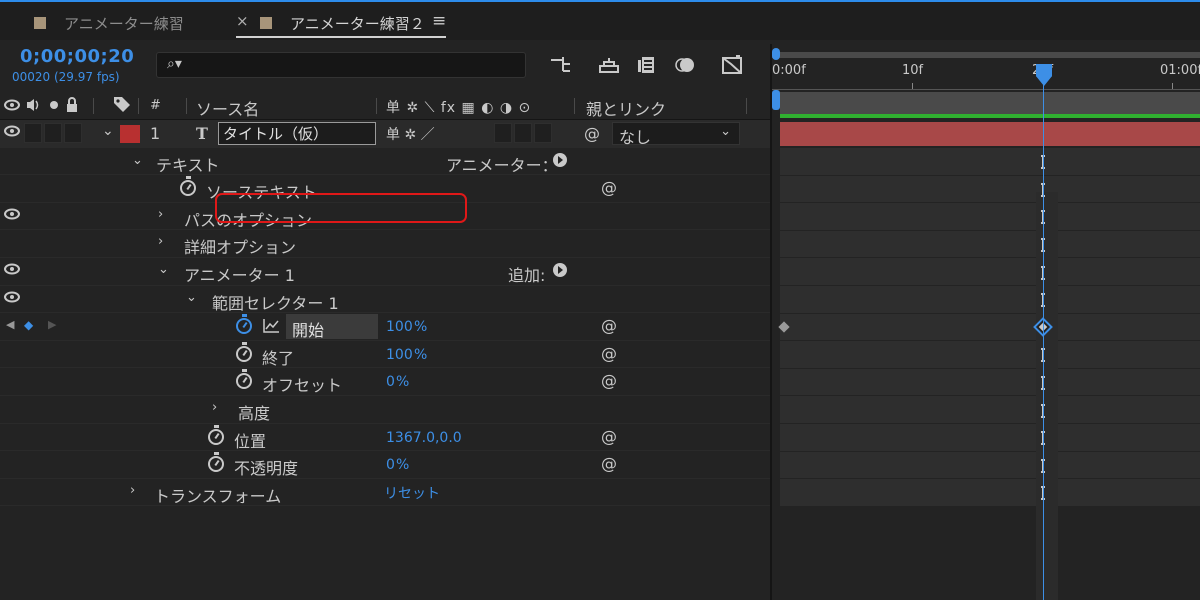 The width and height of the screenshot is (1200, 600). Describe the element at coordinates (560, 272) in the screenshot. I see `add-play-icon` at that location.